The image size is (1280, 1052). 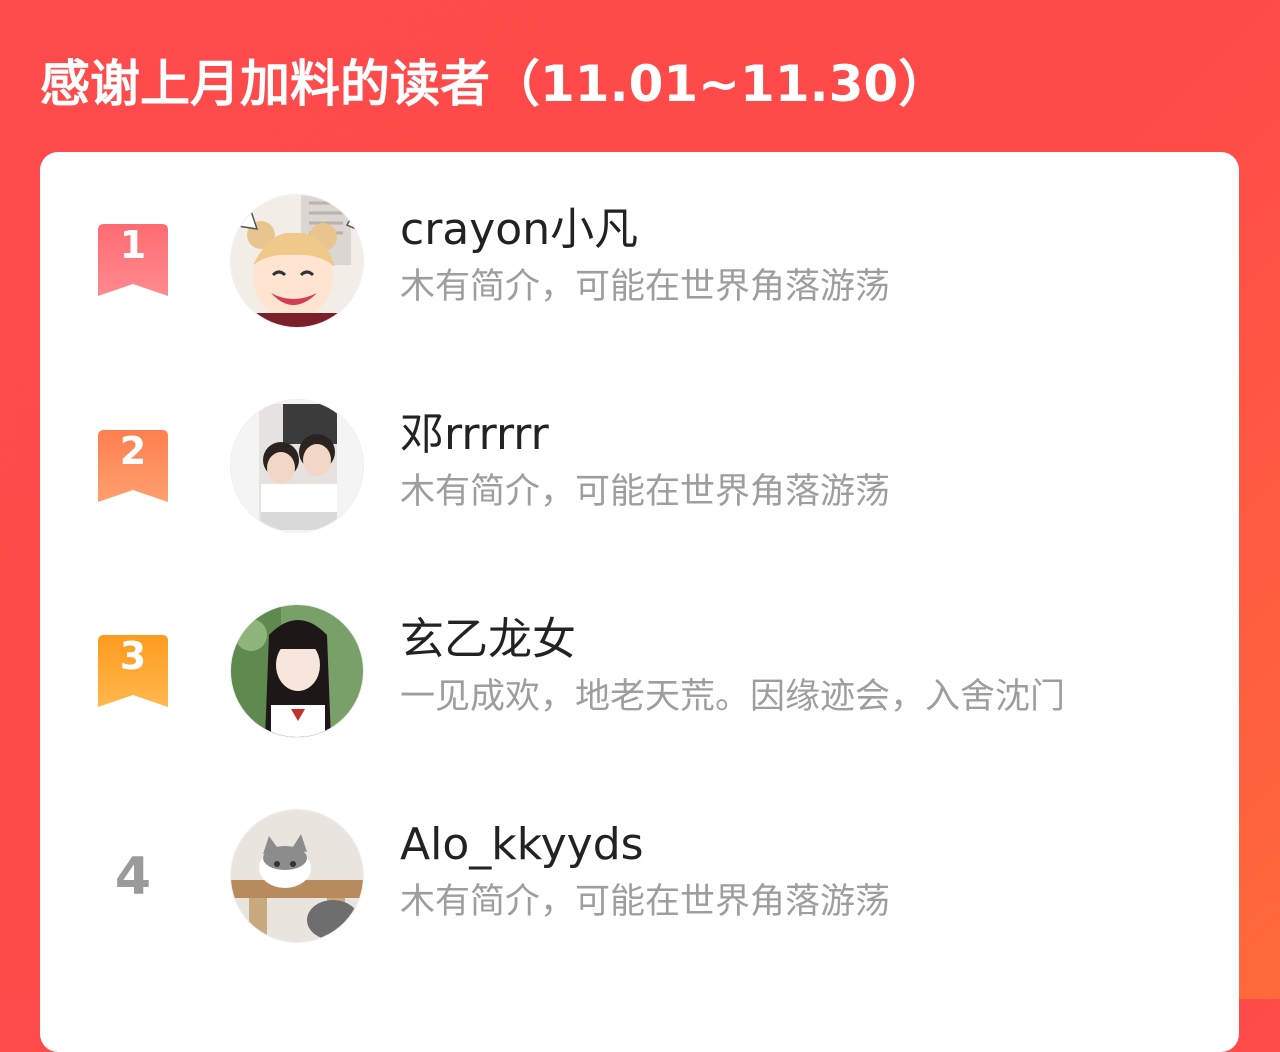 I want to click on rank-number: 1, so click(x=133, y=245).